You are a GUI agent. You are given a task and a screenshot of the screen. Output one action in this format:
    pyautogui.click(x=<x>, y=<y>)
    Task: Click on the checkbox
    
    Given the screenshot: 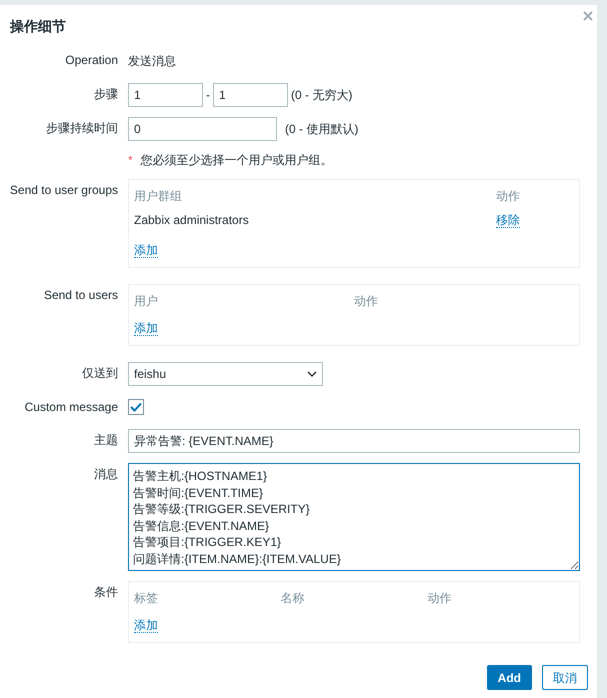 What is the action you would take?
    pyautogui.click(x=136, y=407)
    